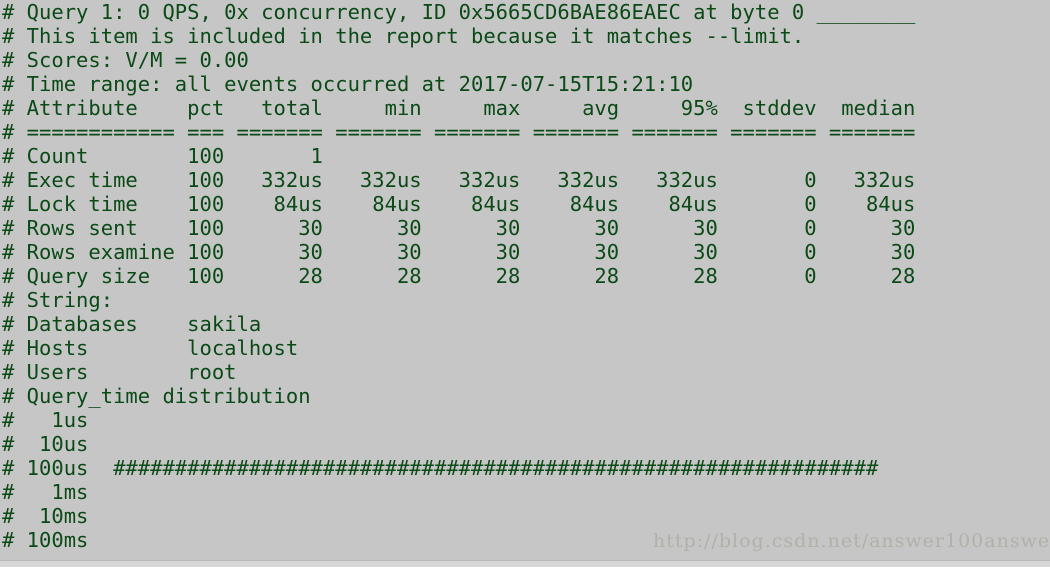 The image size is (1050, 567). I want to click on table-row-rows-examine: # Rows examine 100 30 30 30 30 30 0 30, so click(459, 252).